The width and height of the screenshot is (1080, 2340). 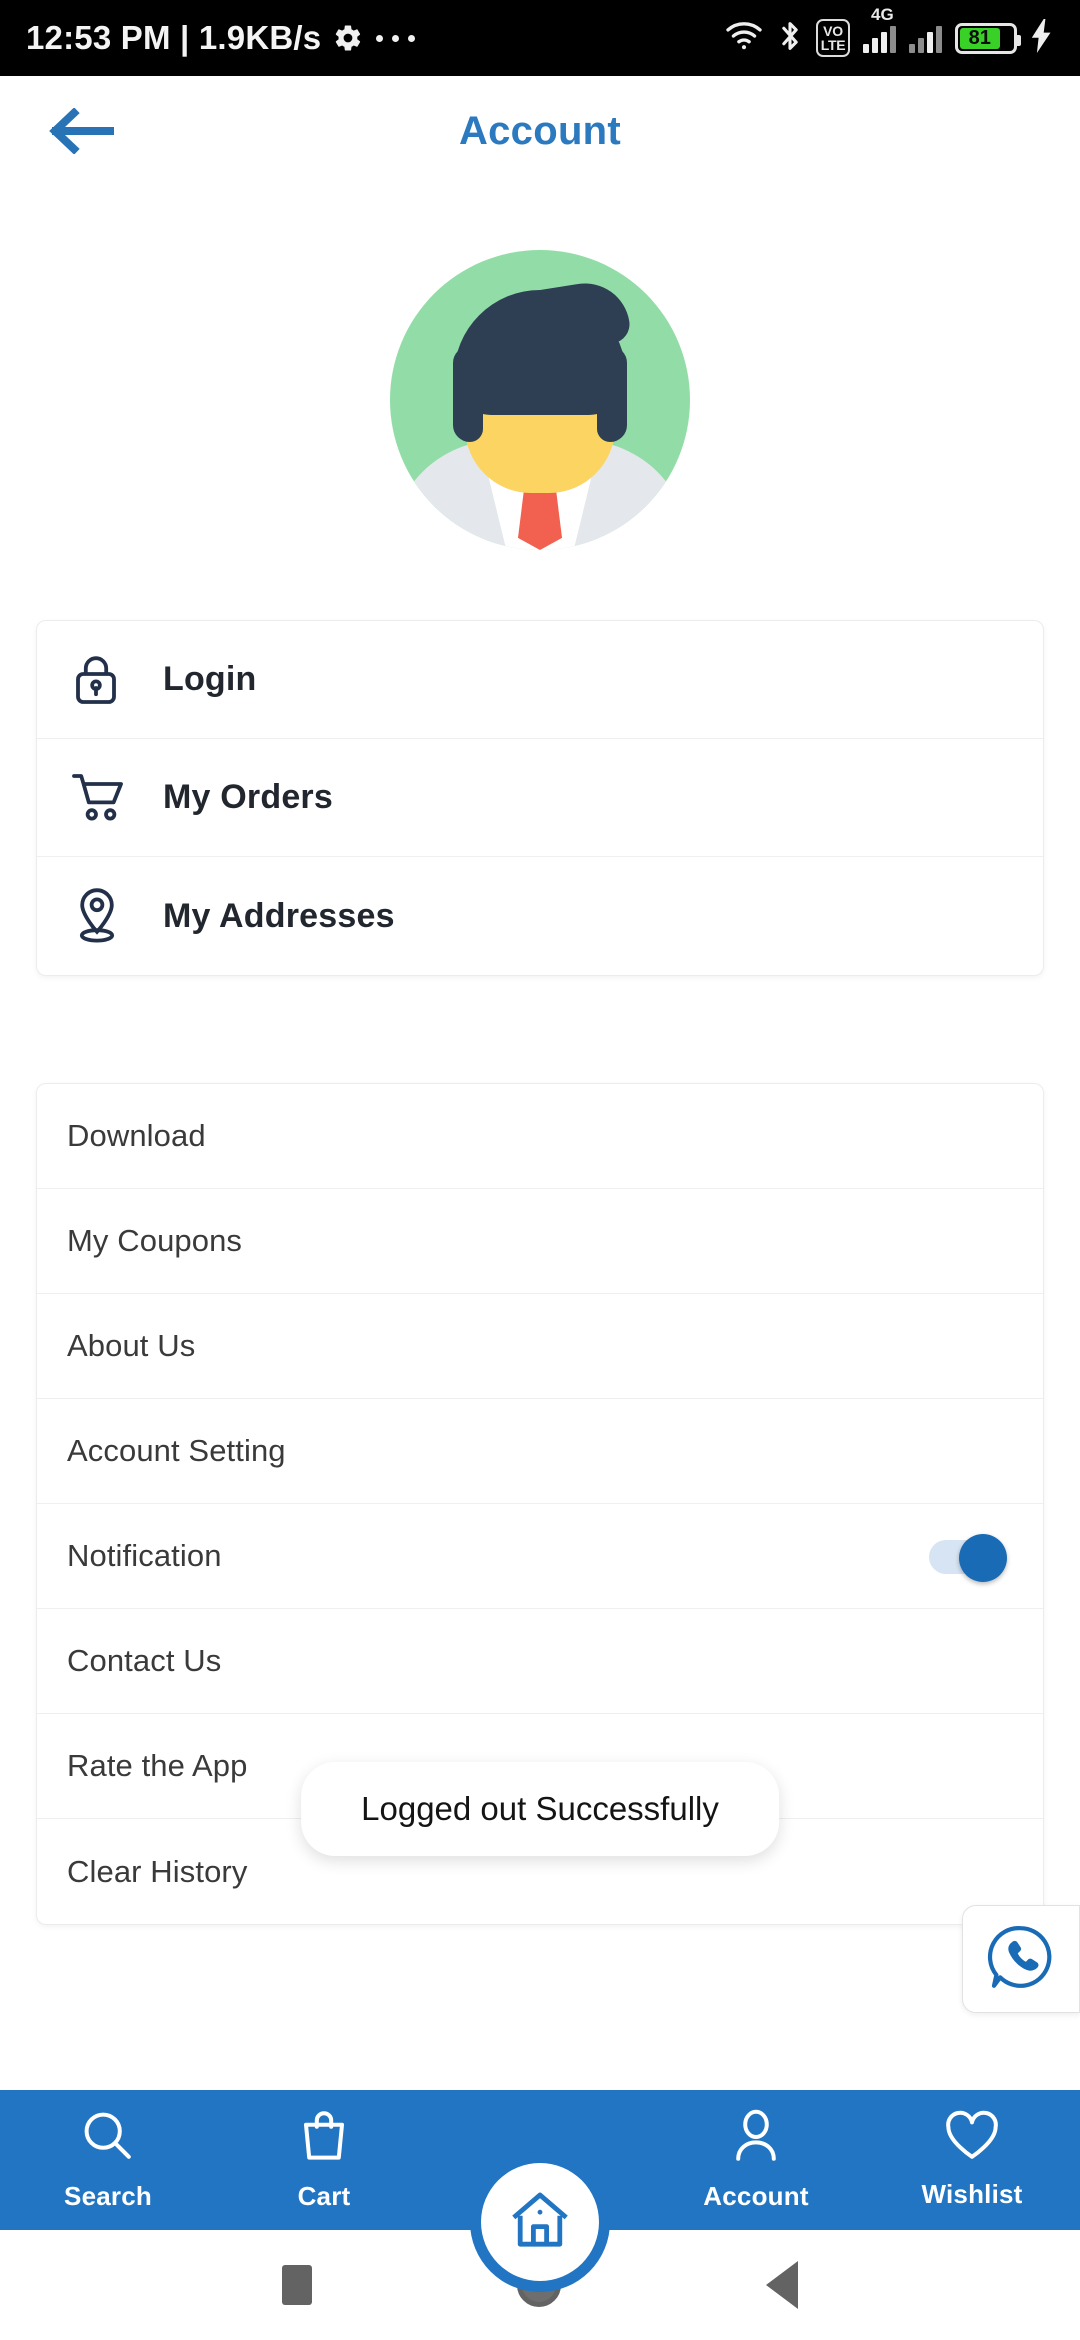 What do you see at coordinates (879, 29) in the screenshot?
I see `signal-4g-icon: 4G` at bounding box center [879, 29].